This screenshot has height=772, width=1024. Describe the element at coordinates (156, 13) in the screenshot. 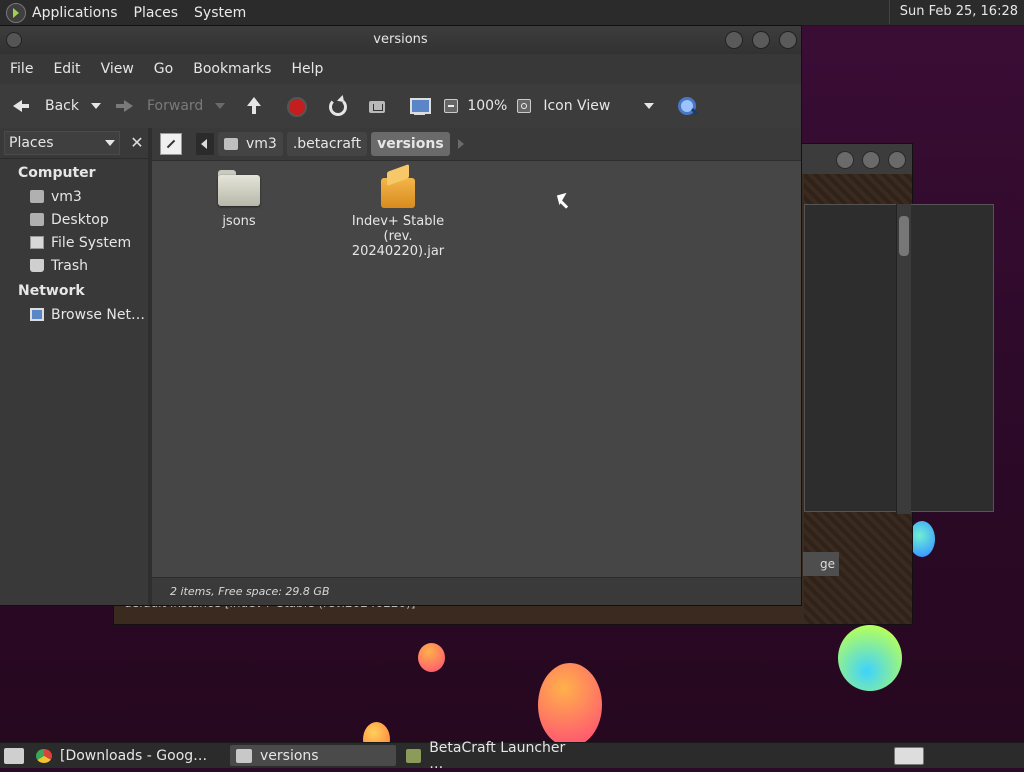

I see `menu-places: Places` at that location.